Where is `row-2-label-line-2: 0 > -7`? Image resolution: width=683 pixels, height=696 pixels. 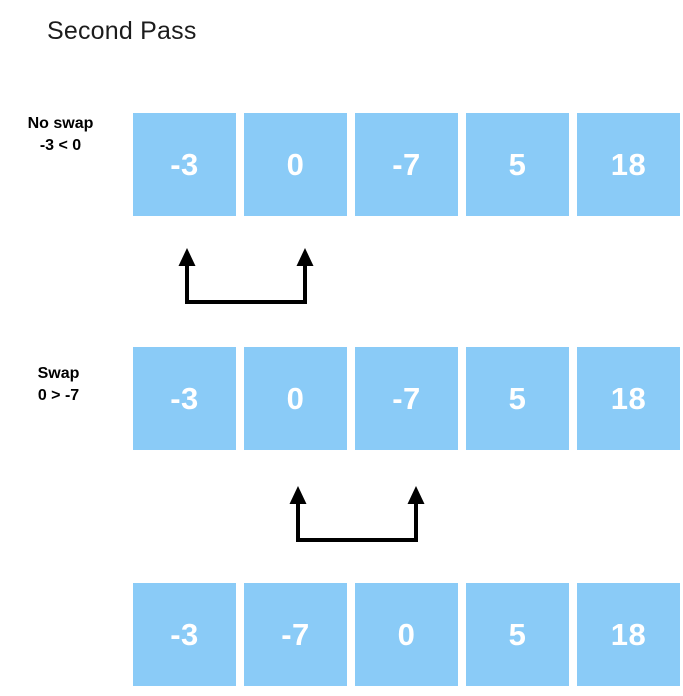
row-2-label-line-2: 0 > -7 is located at coordinates (58, 395).